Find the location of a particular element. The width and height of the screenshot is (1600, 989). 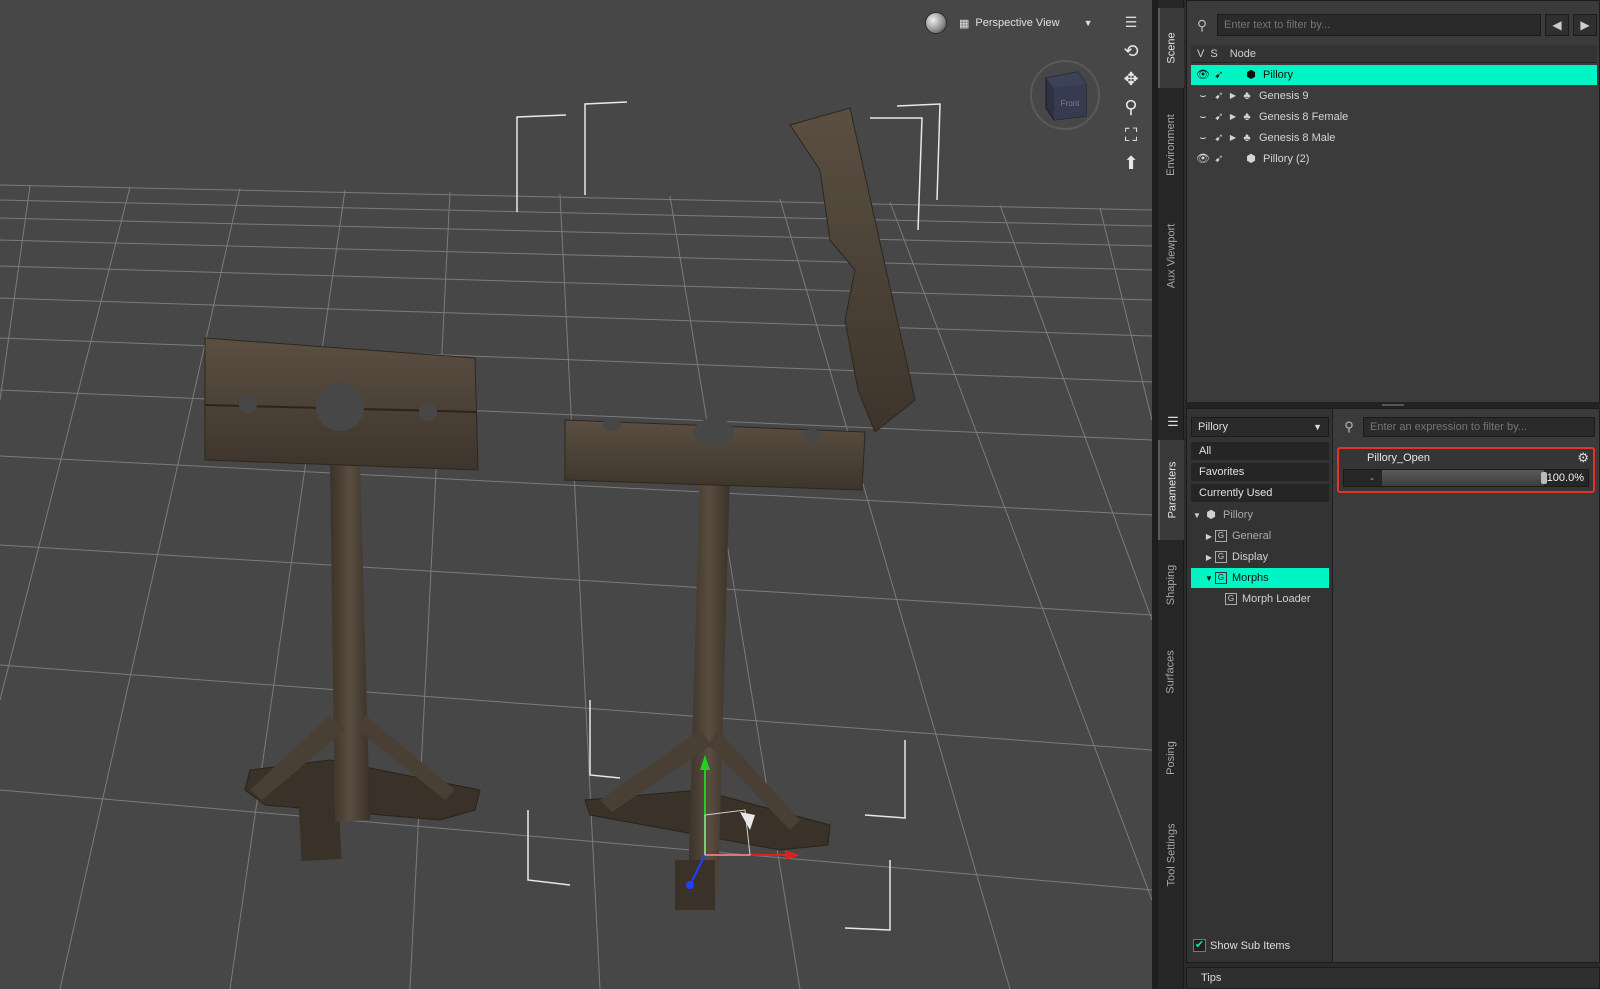

orbit-icon: ⟲ is located at coordinates (1131, 51).